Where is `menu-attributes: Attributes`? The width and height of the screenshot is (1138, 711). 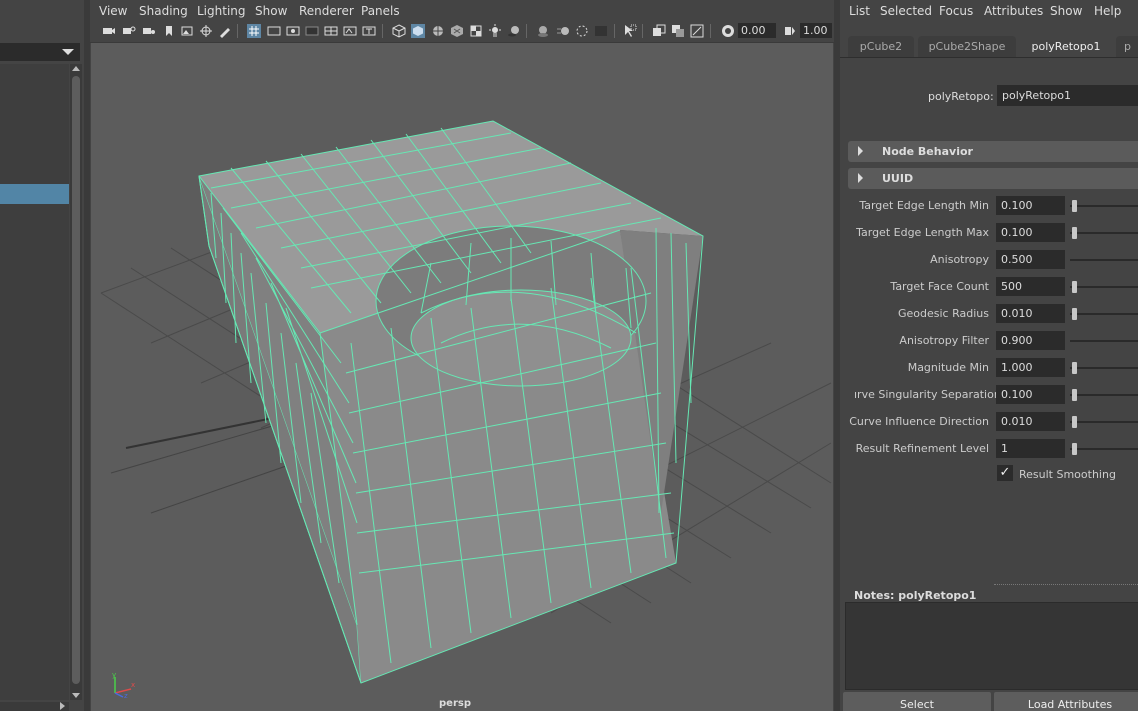 menu-attributes: Attributes is located at coordinates (1013, 11).